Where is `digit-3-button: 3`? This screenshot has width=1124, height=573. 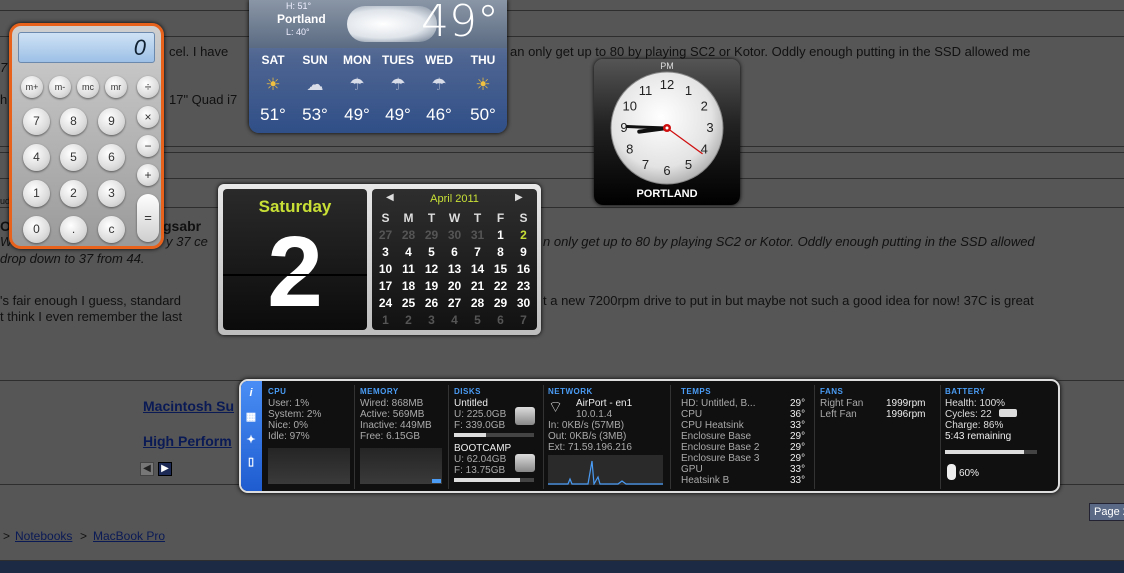 digit-3-button: 3 is located at coordinates (111, 193).